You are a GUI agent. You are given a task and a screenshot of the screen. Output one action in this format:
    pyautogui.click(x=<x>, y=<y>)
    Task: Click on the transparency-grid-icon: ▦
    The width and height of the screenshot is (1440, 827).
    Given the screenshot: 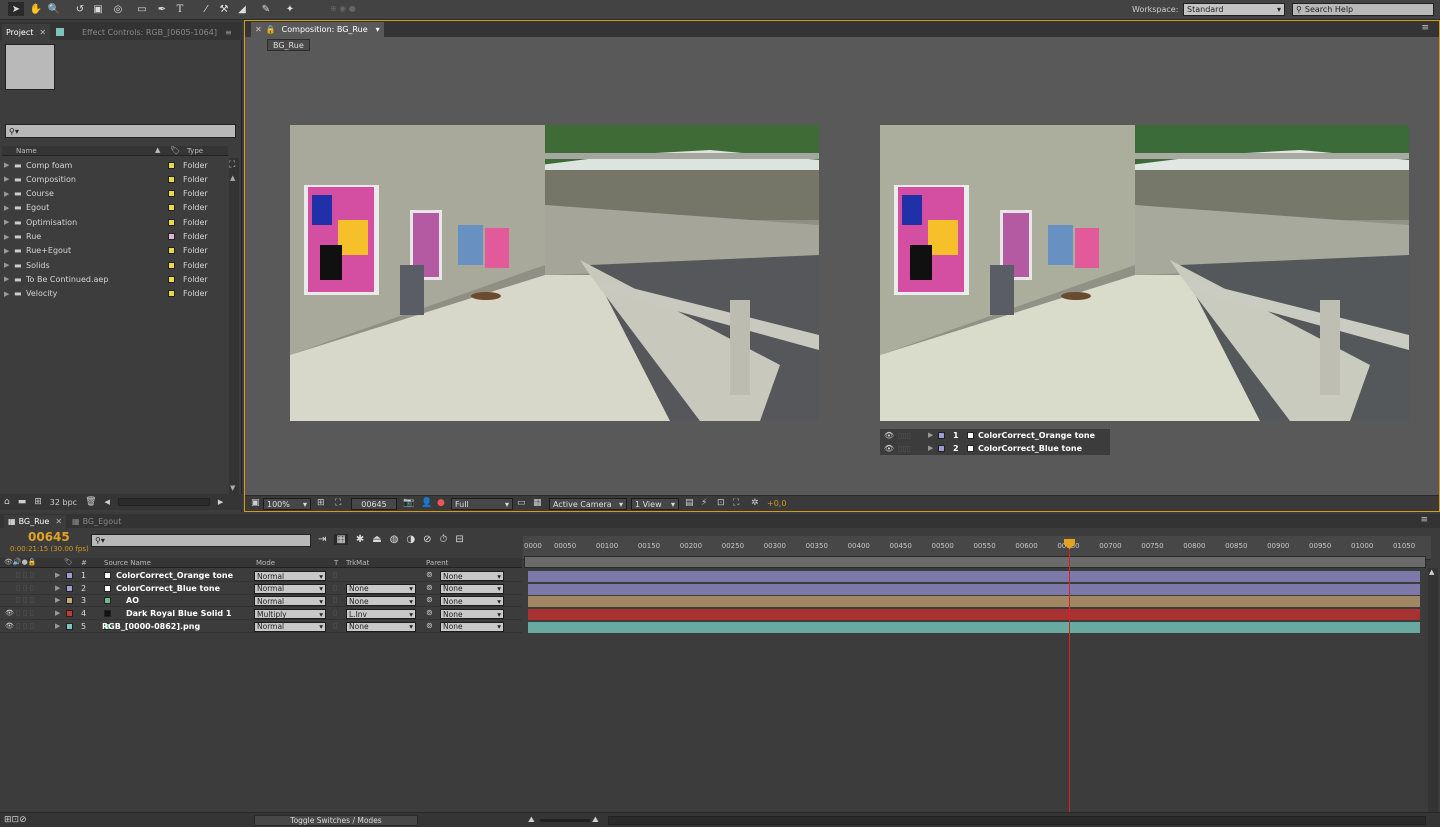 What is the action you would take?
    pyautogui.click(x=537, y=503)
    